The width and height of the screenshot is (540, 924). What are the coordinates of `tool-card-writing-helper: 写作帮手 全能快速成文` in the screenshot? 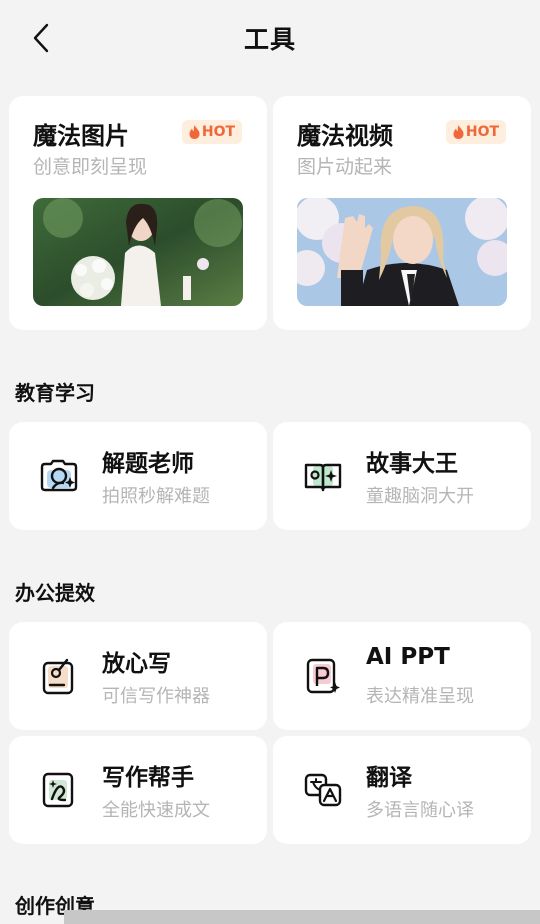 It's located at (138, 790).